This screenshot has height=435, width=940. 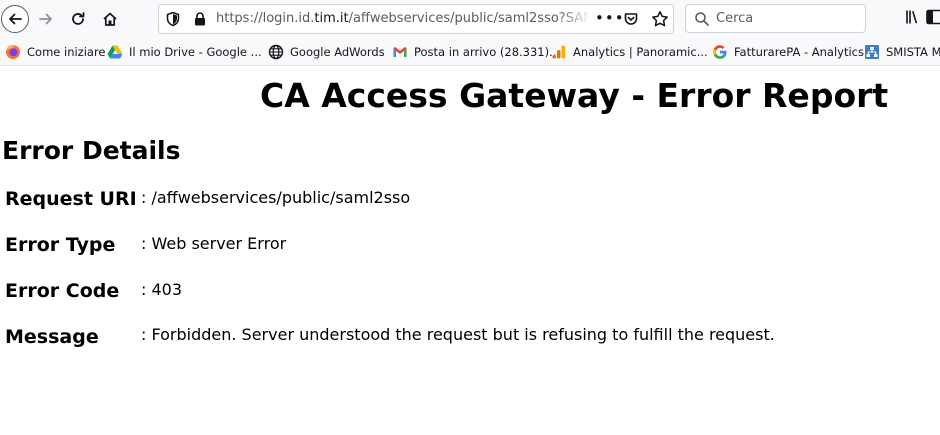 What do you see at coordinates (60, 245) in the screenshot?
I see `error-type-label: Error Type` at bounding box center [60, 245].